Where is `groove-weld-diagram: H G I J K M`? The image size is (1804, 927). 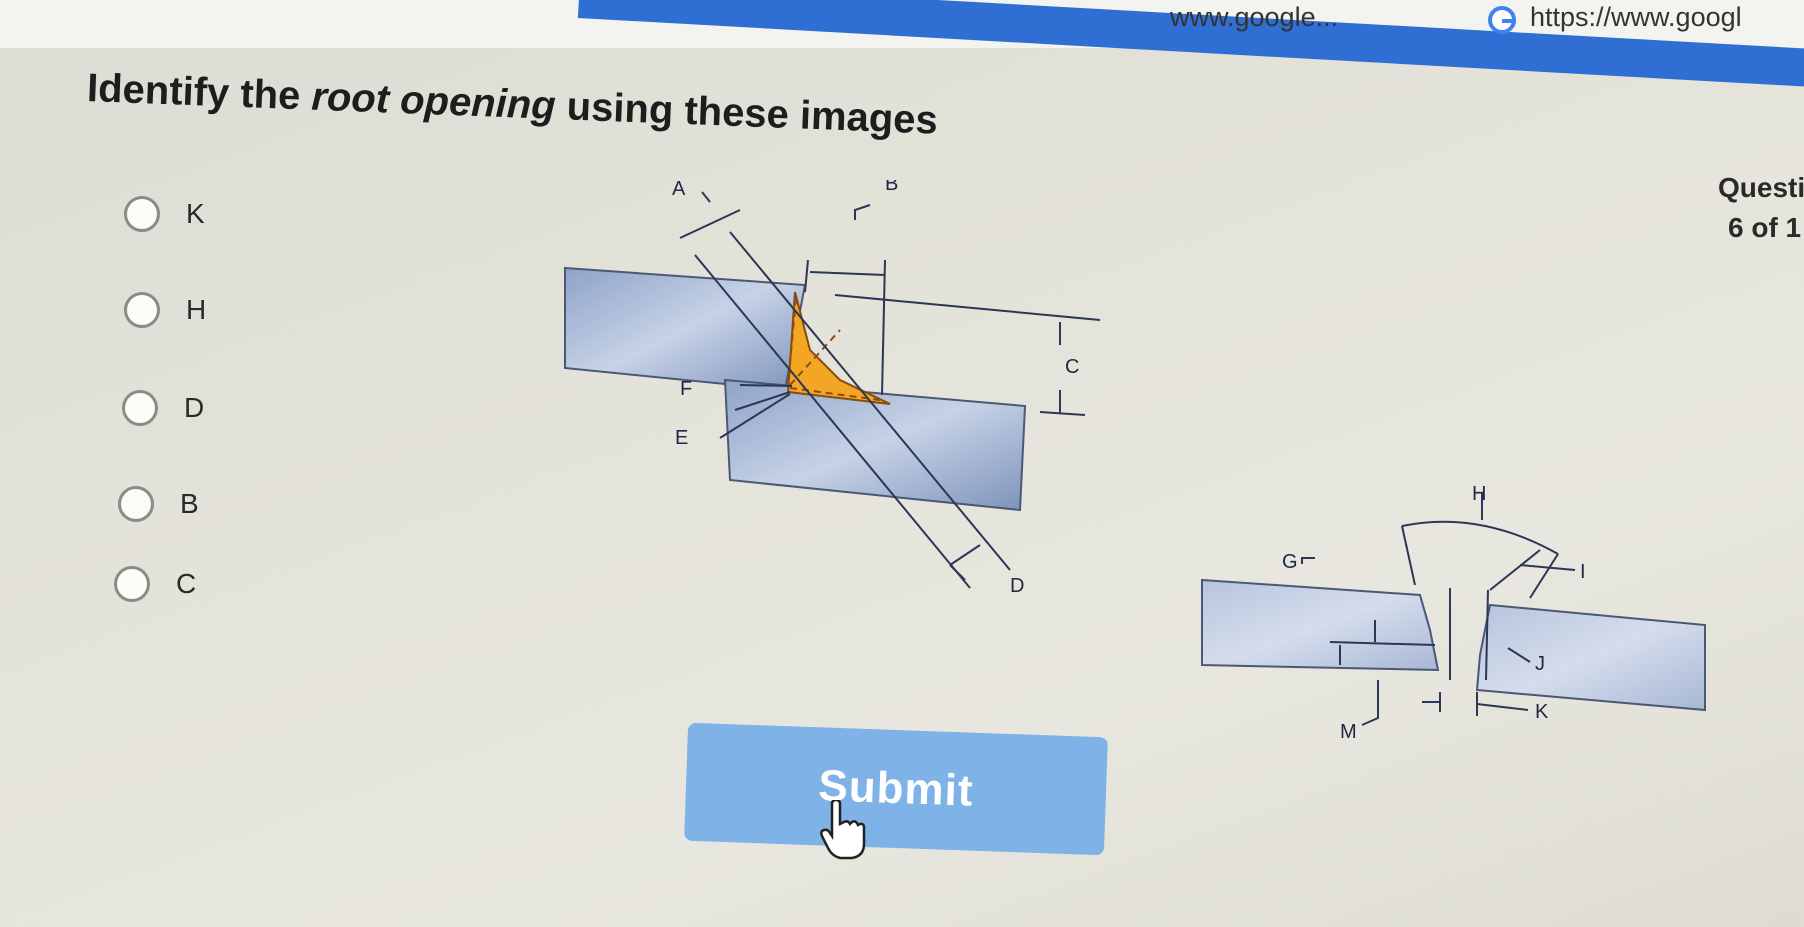
groove-weld-diagram: H G I J K M is located at coordinates (1453, 613).